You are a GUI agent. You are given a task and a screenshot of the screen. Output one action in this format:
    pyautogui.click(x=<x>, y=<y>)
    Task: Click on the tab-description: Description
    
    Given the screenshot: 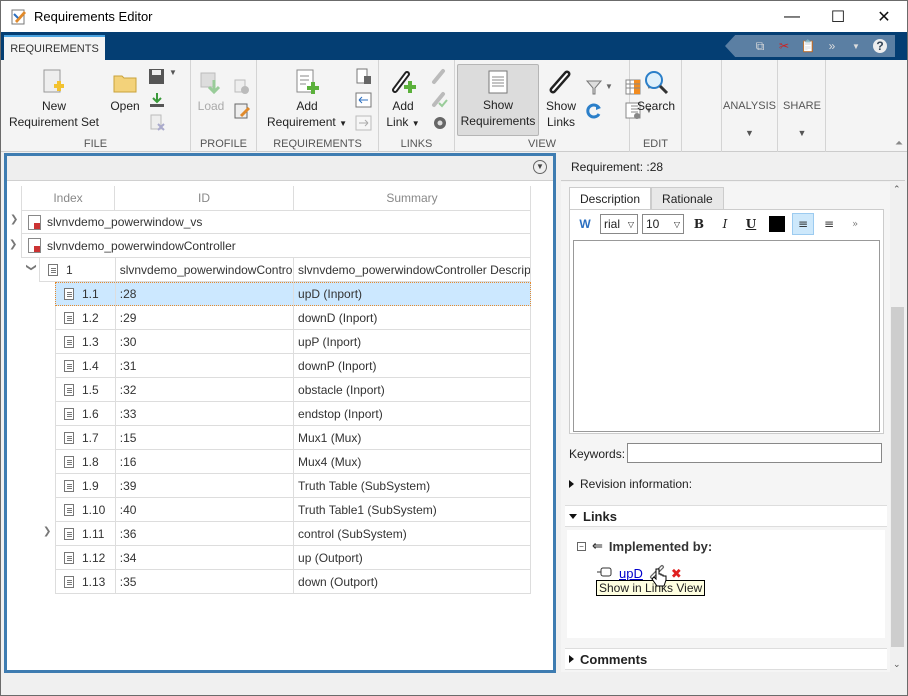 What is the action you would take?
    pyautogui.click(x=610, y=198)
    